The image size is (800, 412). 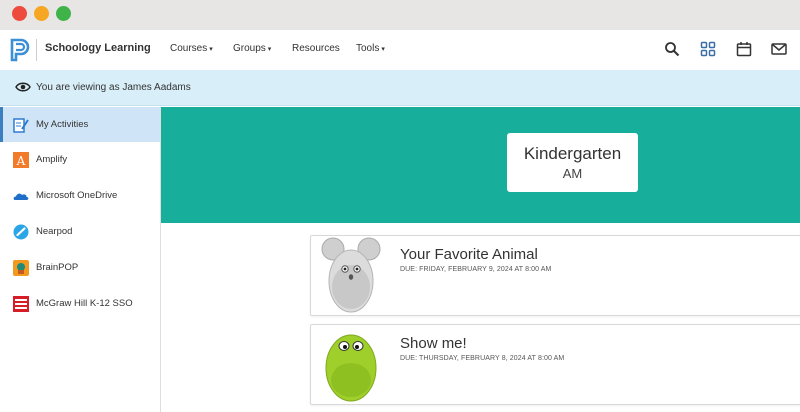 I want to click on nav-groups: Groups ▾, so click(x=252, y=48).